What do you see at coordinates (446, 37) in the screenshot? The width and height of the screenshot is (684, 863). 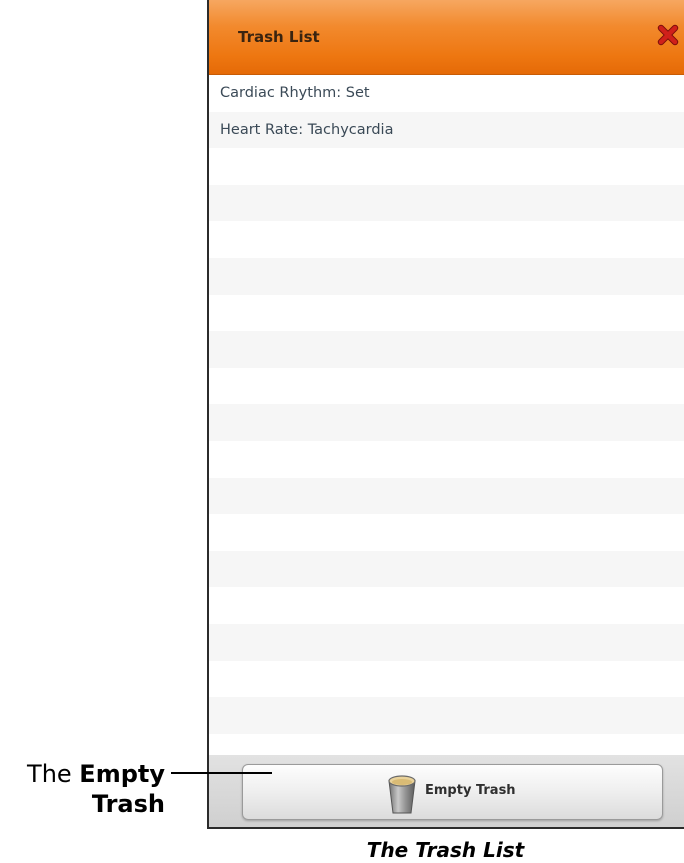 I see `trash-list-header: Trash List` at bounding box center [446, 37].